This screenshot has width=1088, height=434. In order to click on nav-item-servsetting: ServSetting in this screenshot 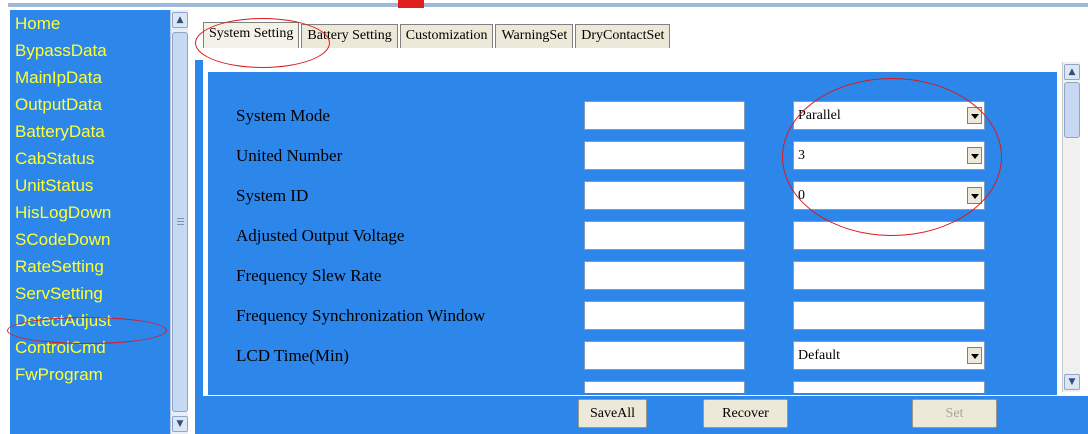, I will do `click(90, 293)`.